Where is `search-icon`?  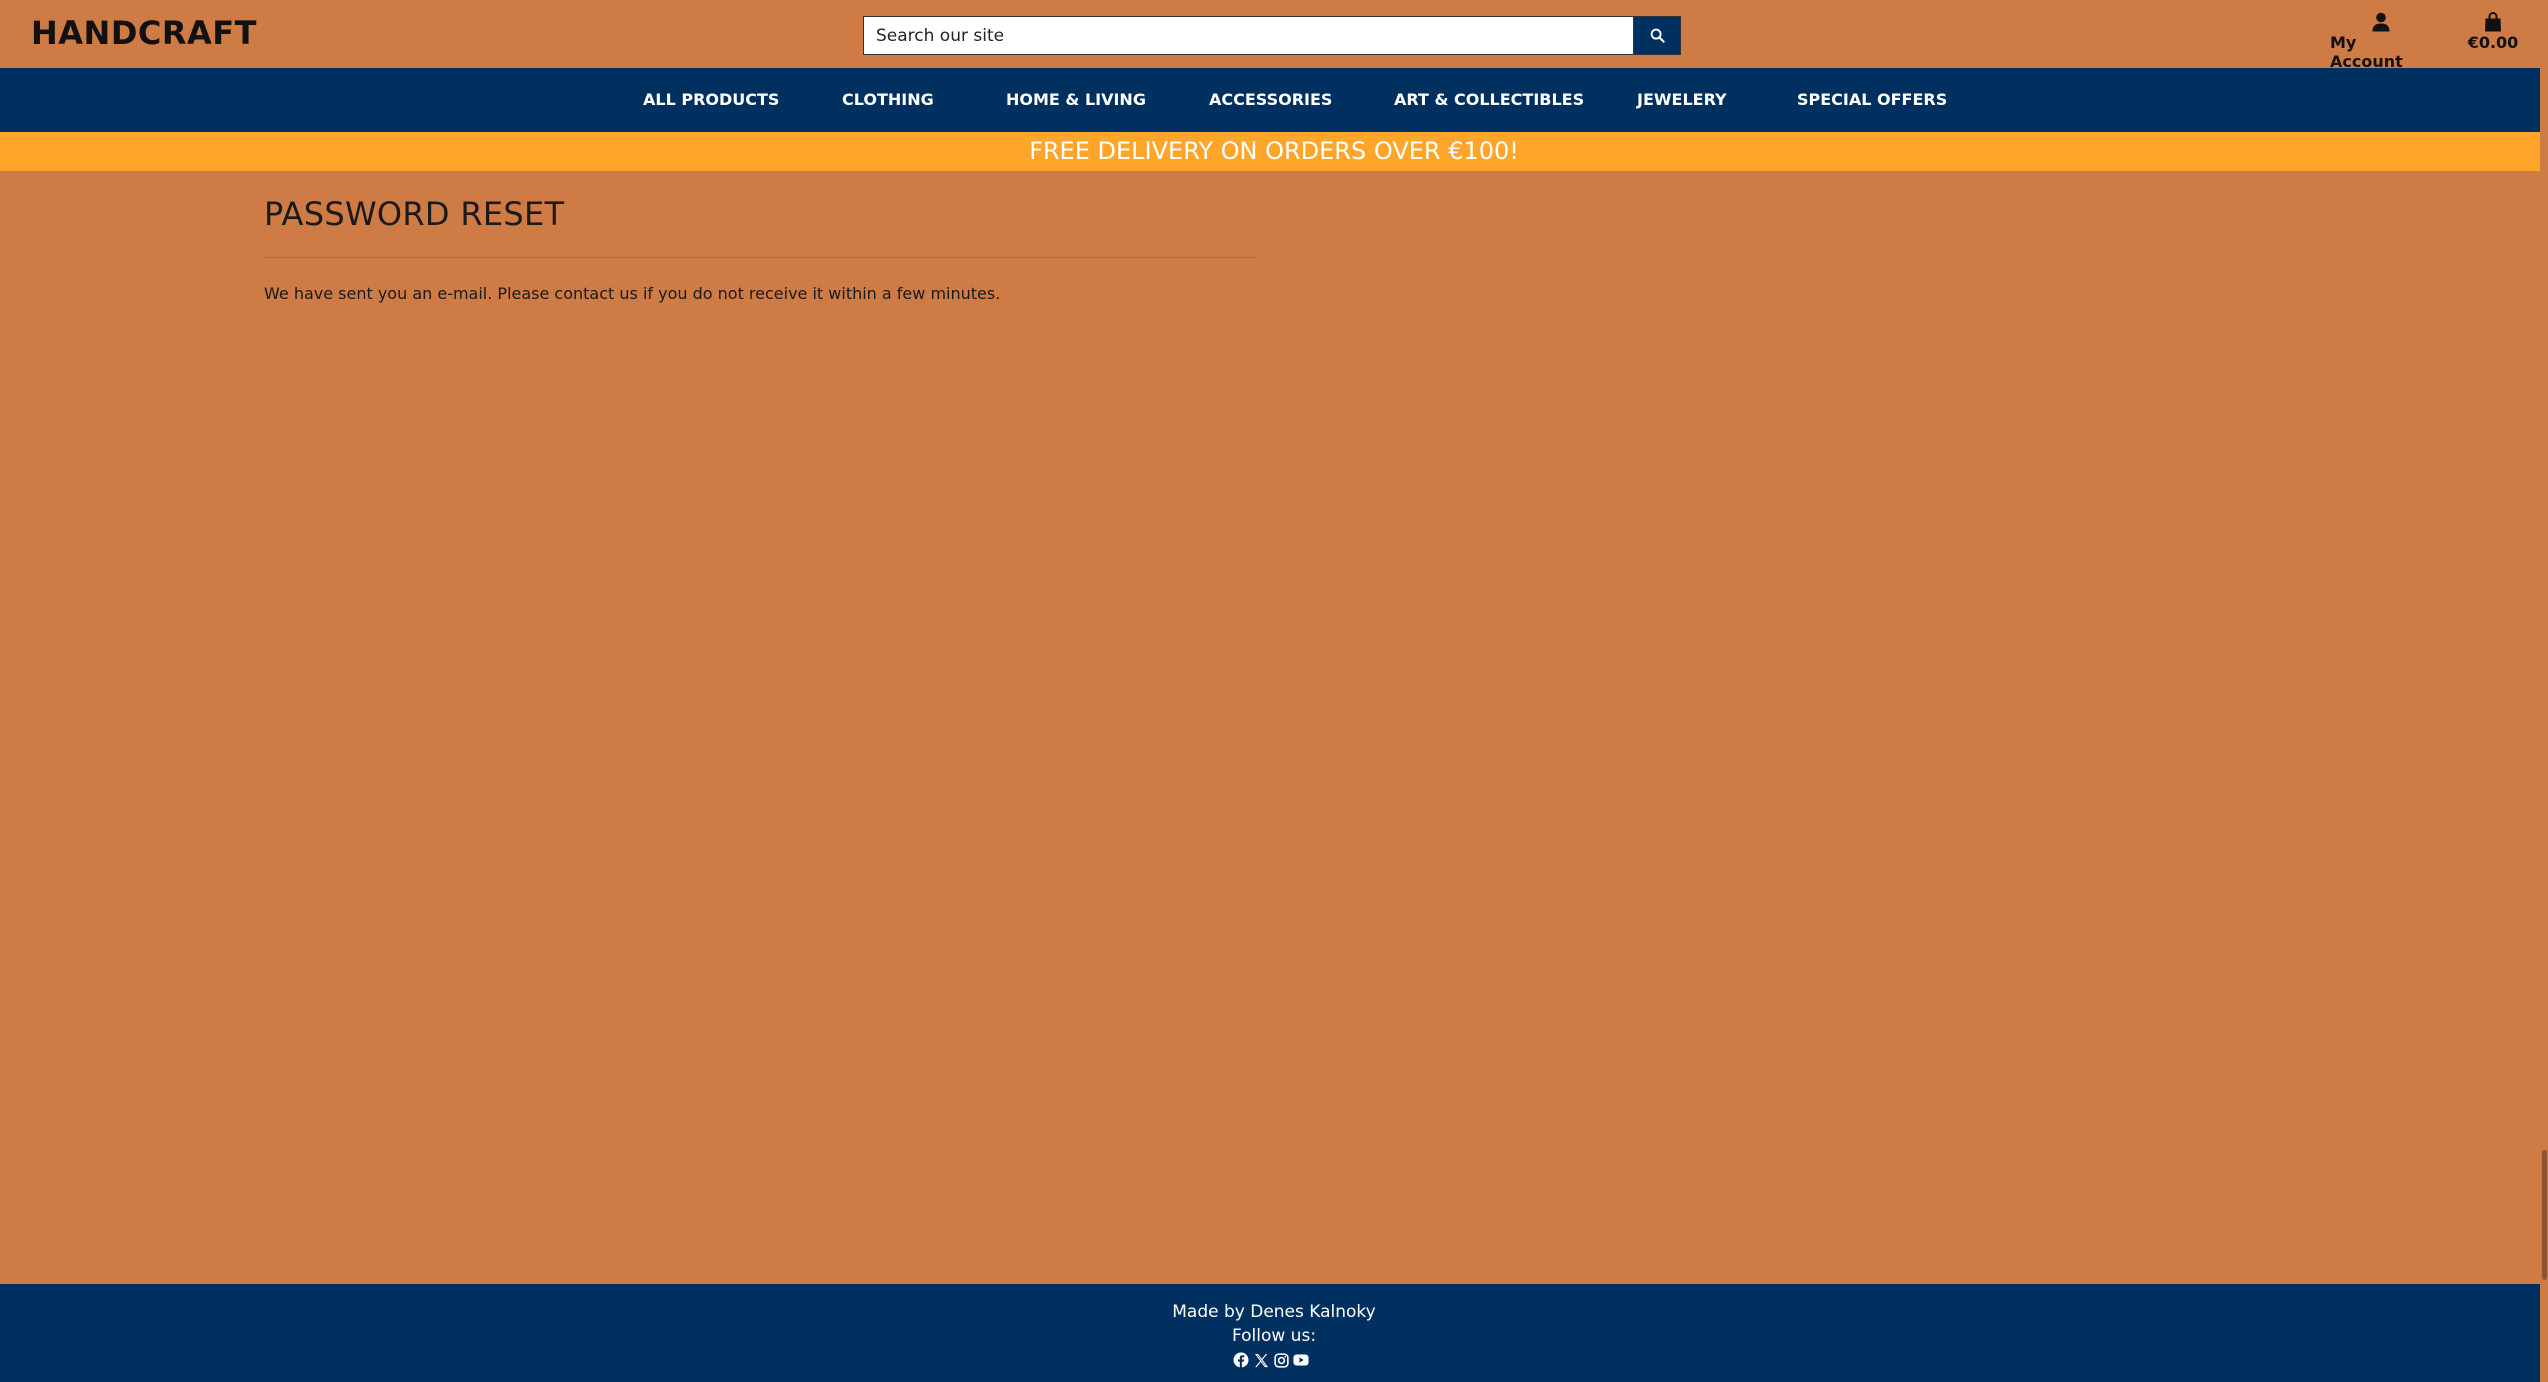
search-icon is located at coordinates (1657, 35).